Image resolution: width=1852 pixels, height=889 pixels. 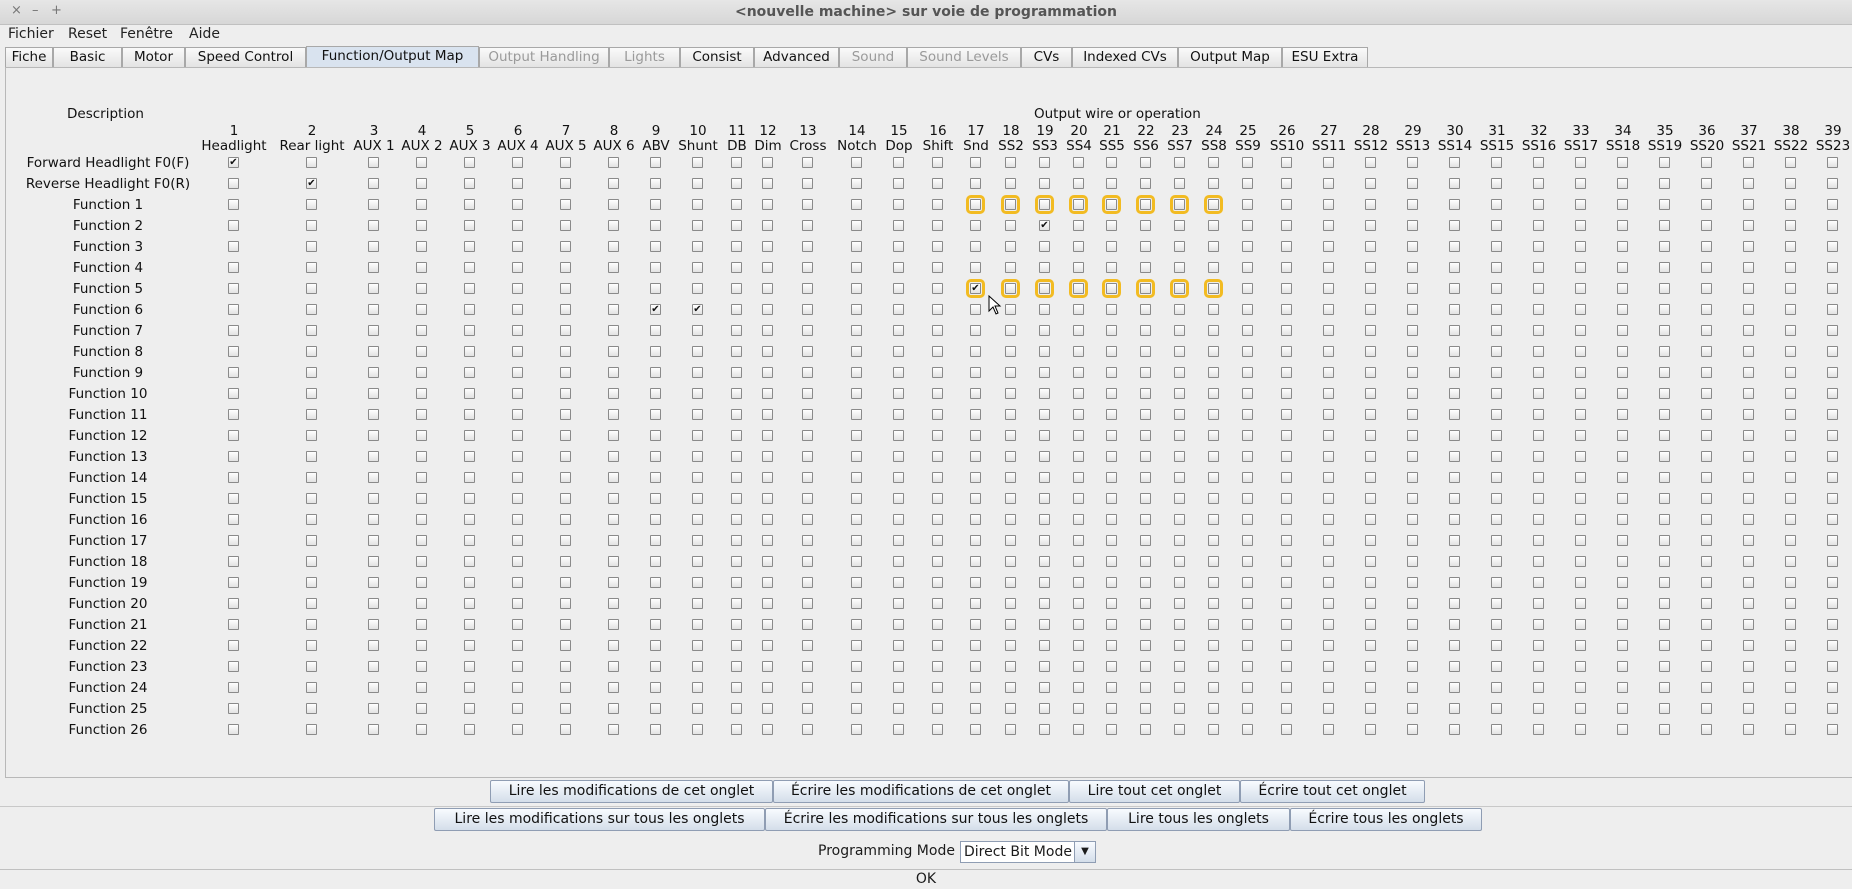 I want to click on tab-output-handling: Output Handling, so click(x=544, y=57).